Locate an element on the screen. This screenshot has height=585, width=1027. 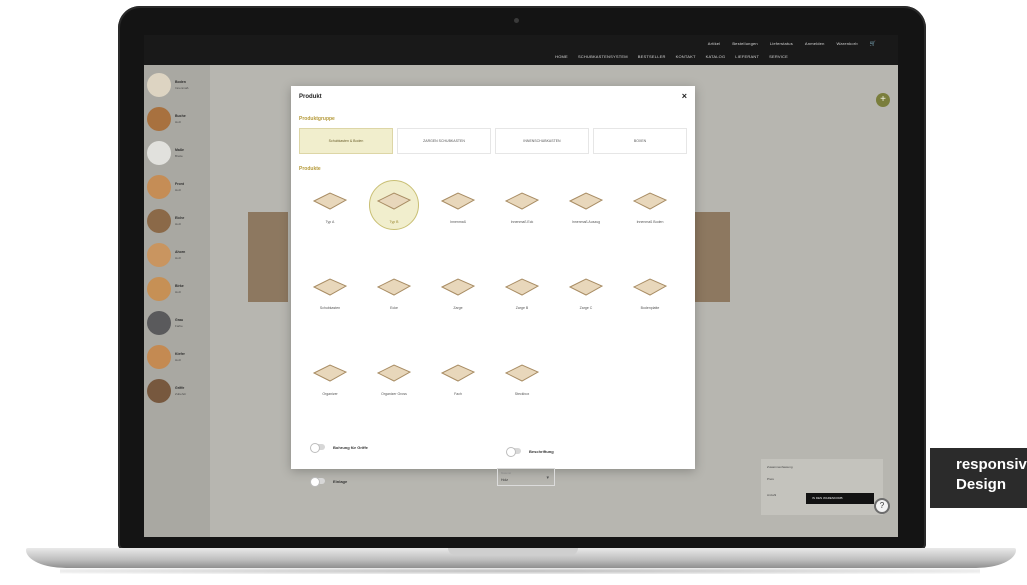
badge-line-1: responsive is located at coordinates (991, 464).